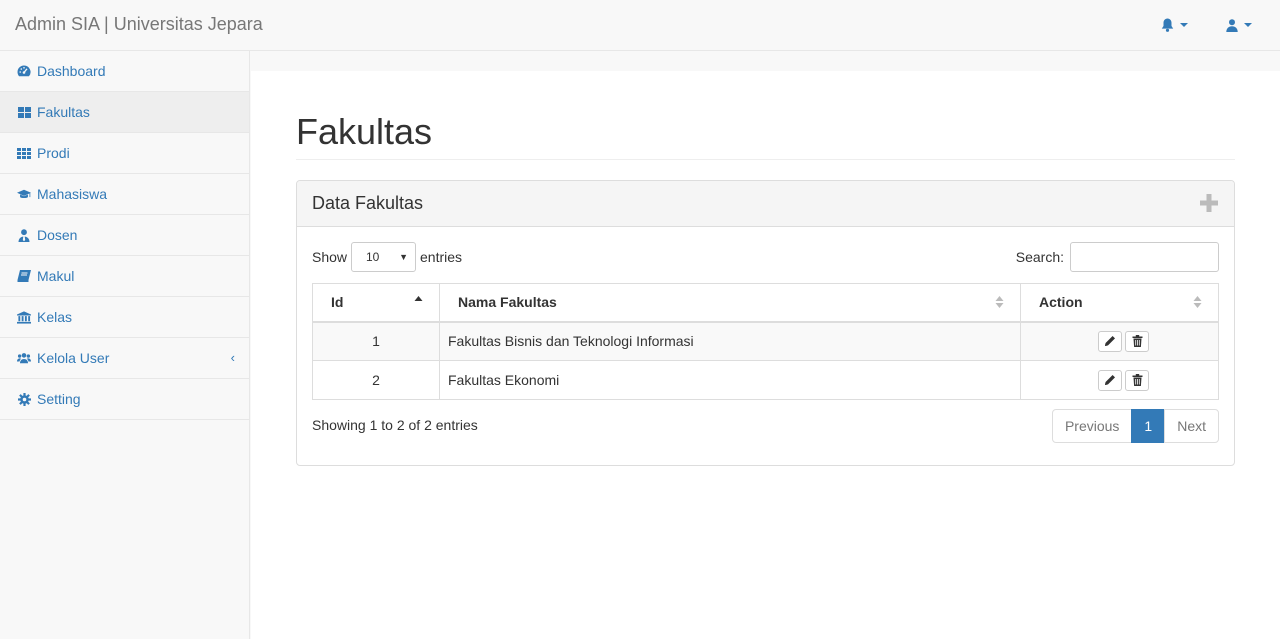 Image resolution: width=1280 pixels, height=639 pixels. I want to click on bell-icon, so click(1167, 25).